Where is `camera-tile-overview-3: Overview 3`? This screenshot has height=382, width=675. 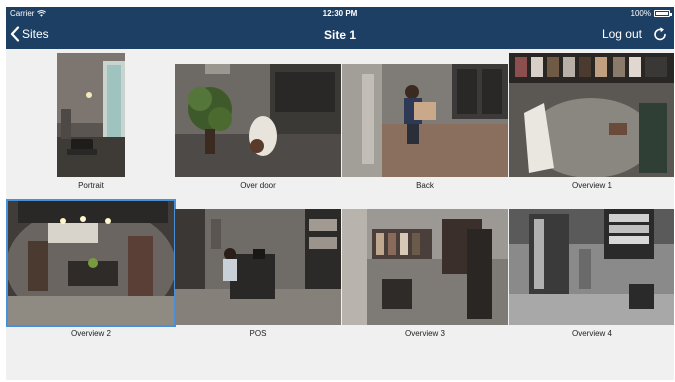 camera-tile-overview-3: Overview 3 is located at coordinates (425, 276).